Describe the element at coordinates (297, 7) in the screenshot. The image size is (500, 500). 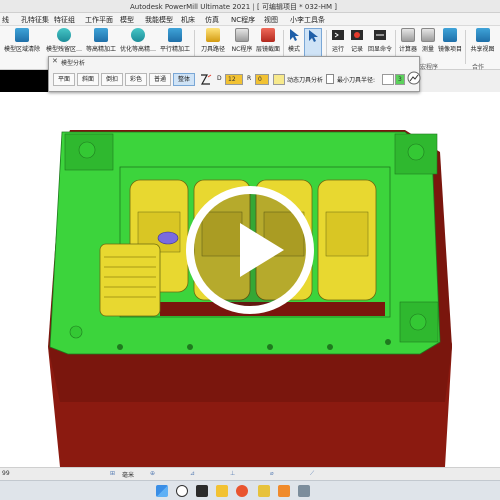
I see `project-title: [ 可编辑项目 * 032-HM ]` at that location.